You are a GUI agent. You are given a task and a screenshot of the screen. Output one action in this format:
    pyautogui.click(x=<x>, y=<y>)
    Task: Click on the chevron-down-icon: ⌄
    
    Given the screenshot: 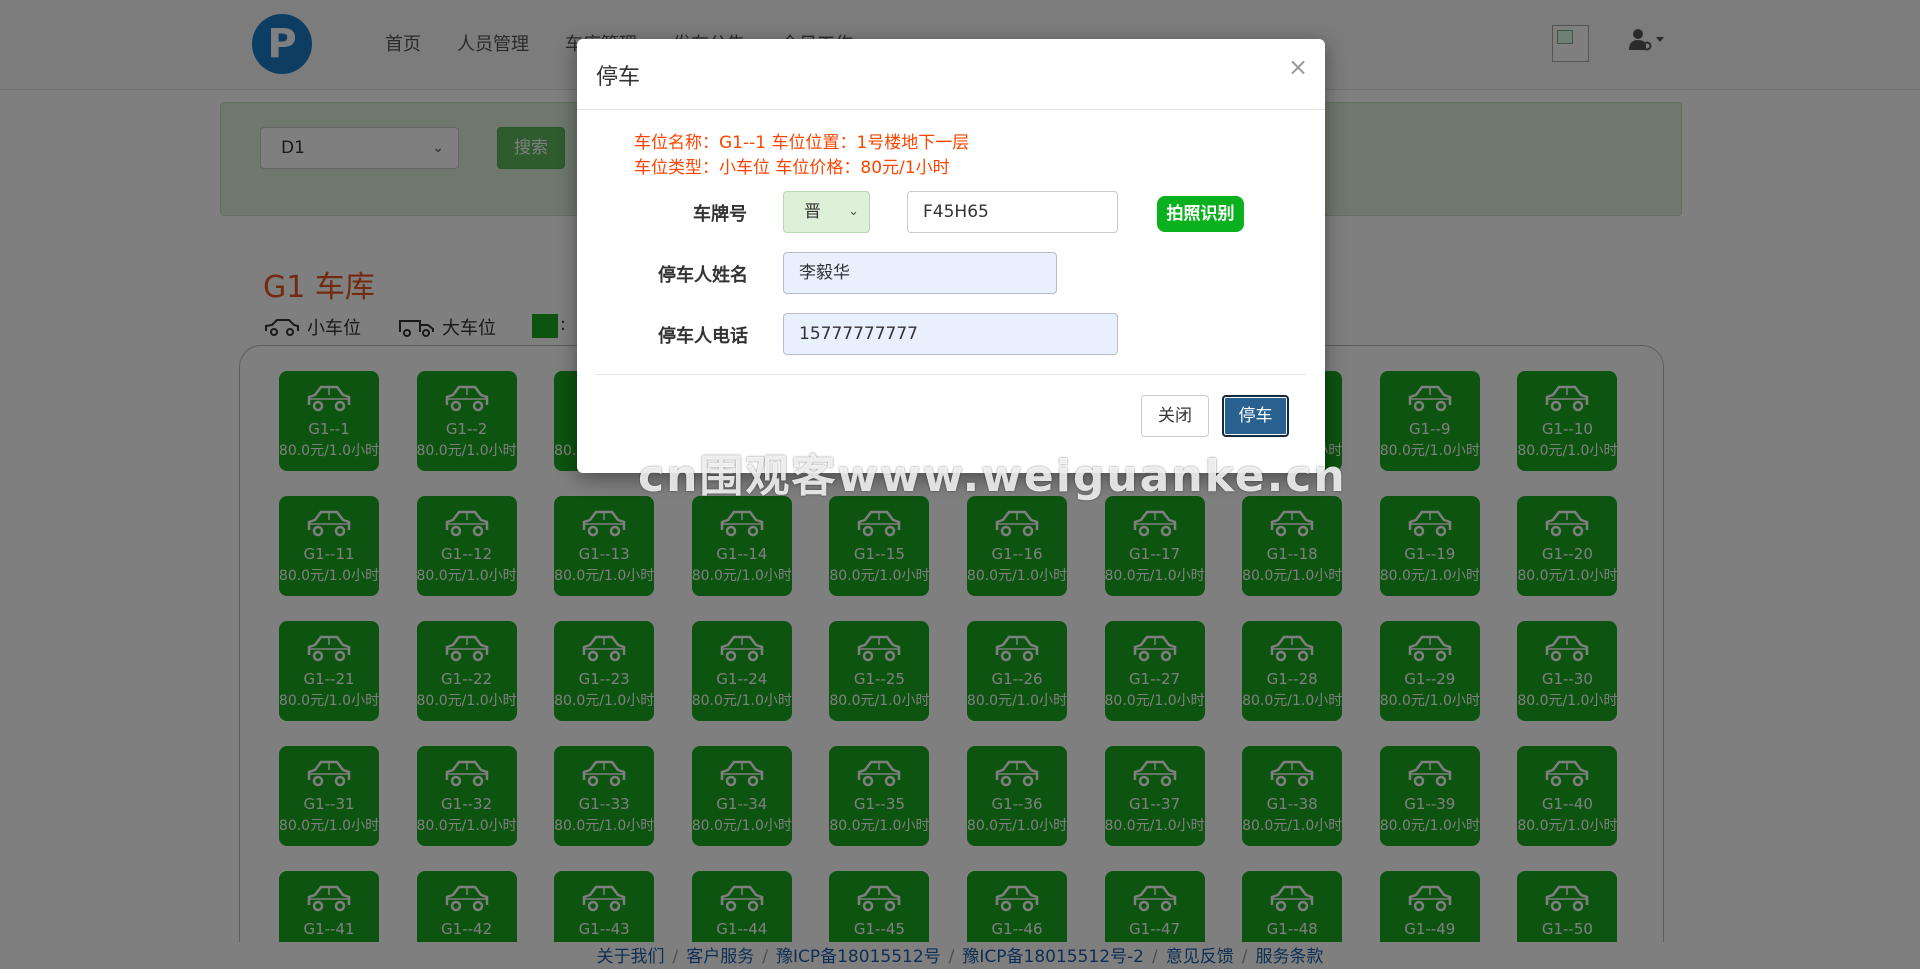 What is the action you would take?
    pyautogui.click(x=853, y=211)
    